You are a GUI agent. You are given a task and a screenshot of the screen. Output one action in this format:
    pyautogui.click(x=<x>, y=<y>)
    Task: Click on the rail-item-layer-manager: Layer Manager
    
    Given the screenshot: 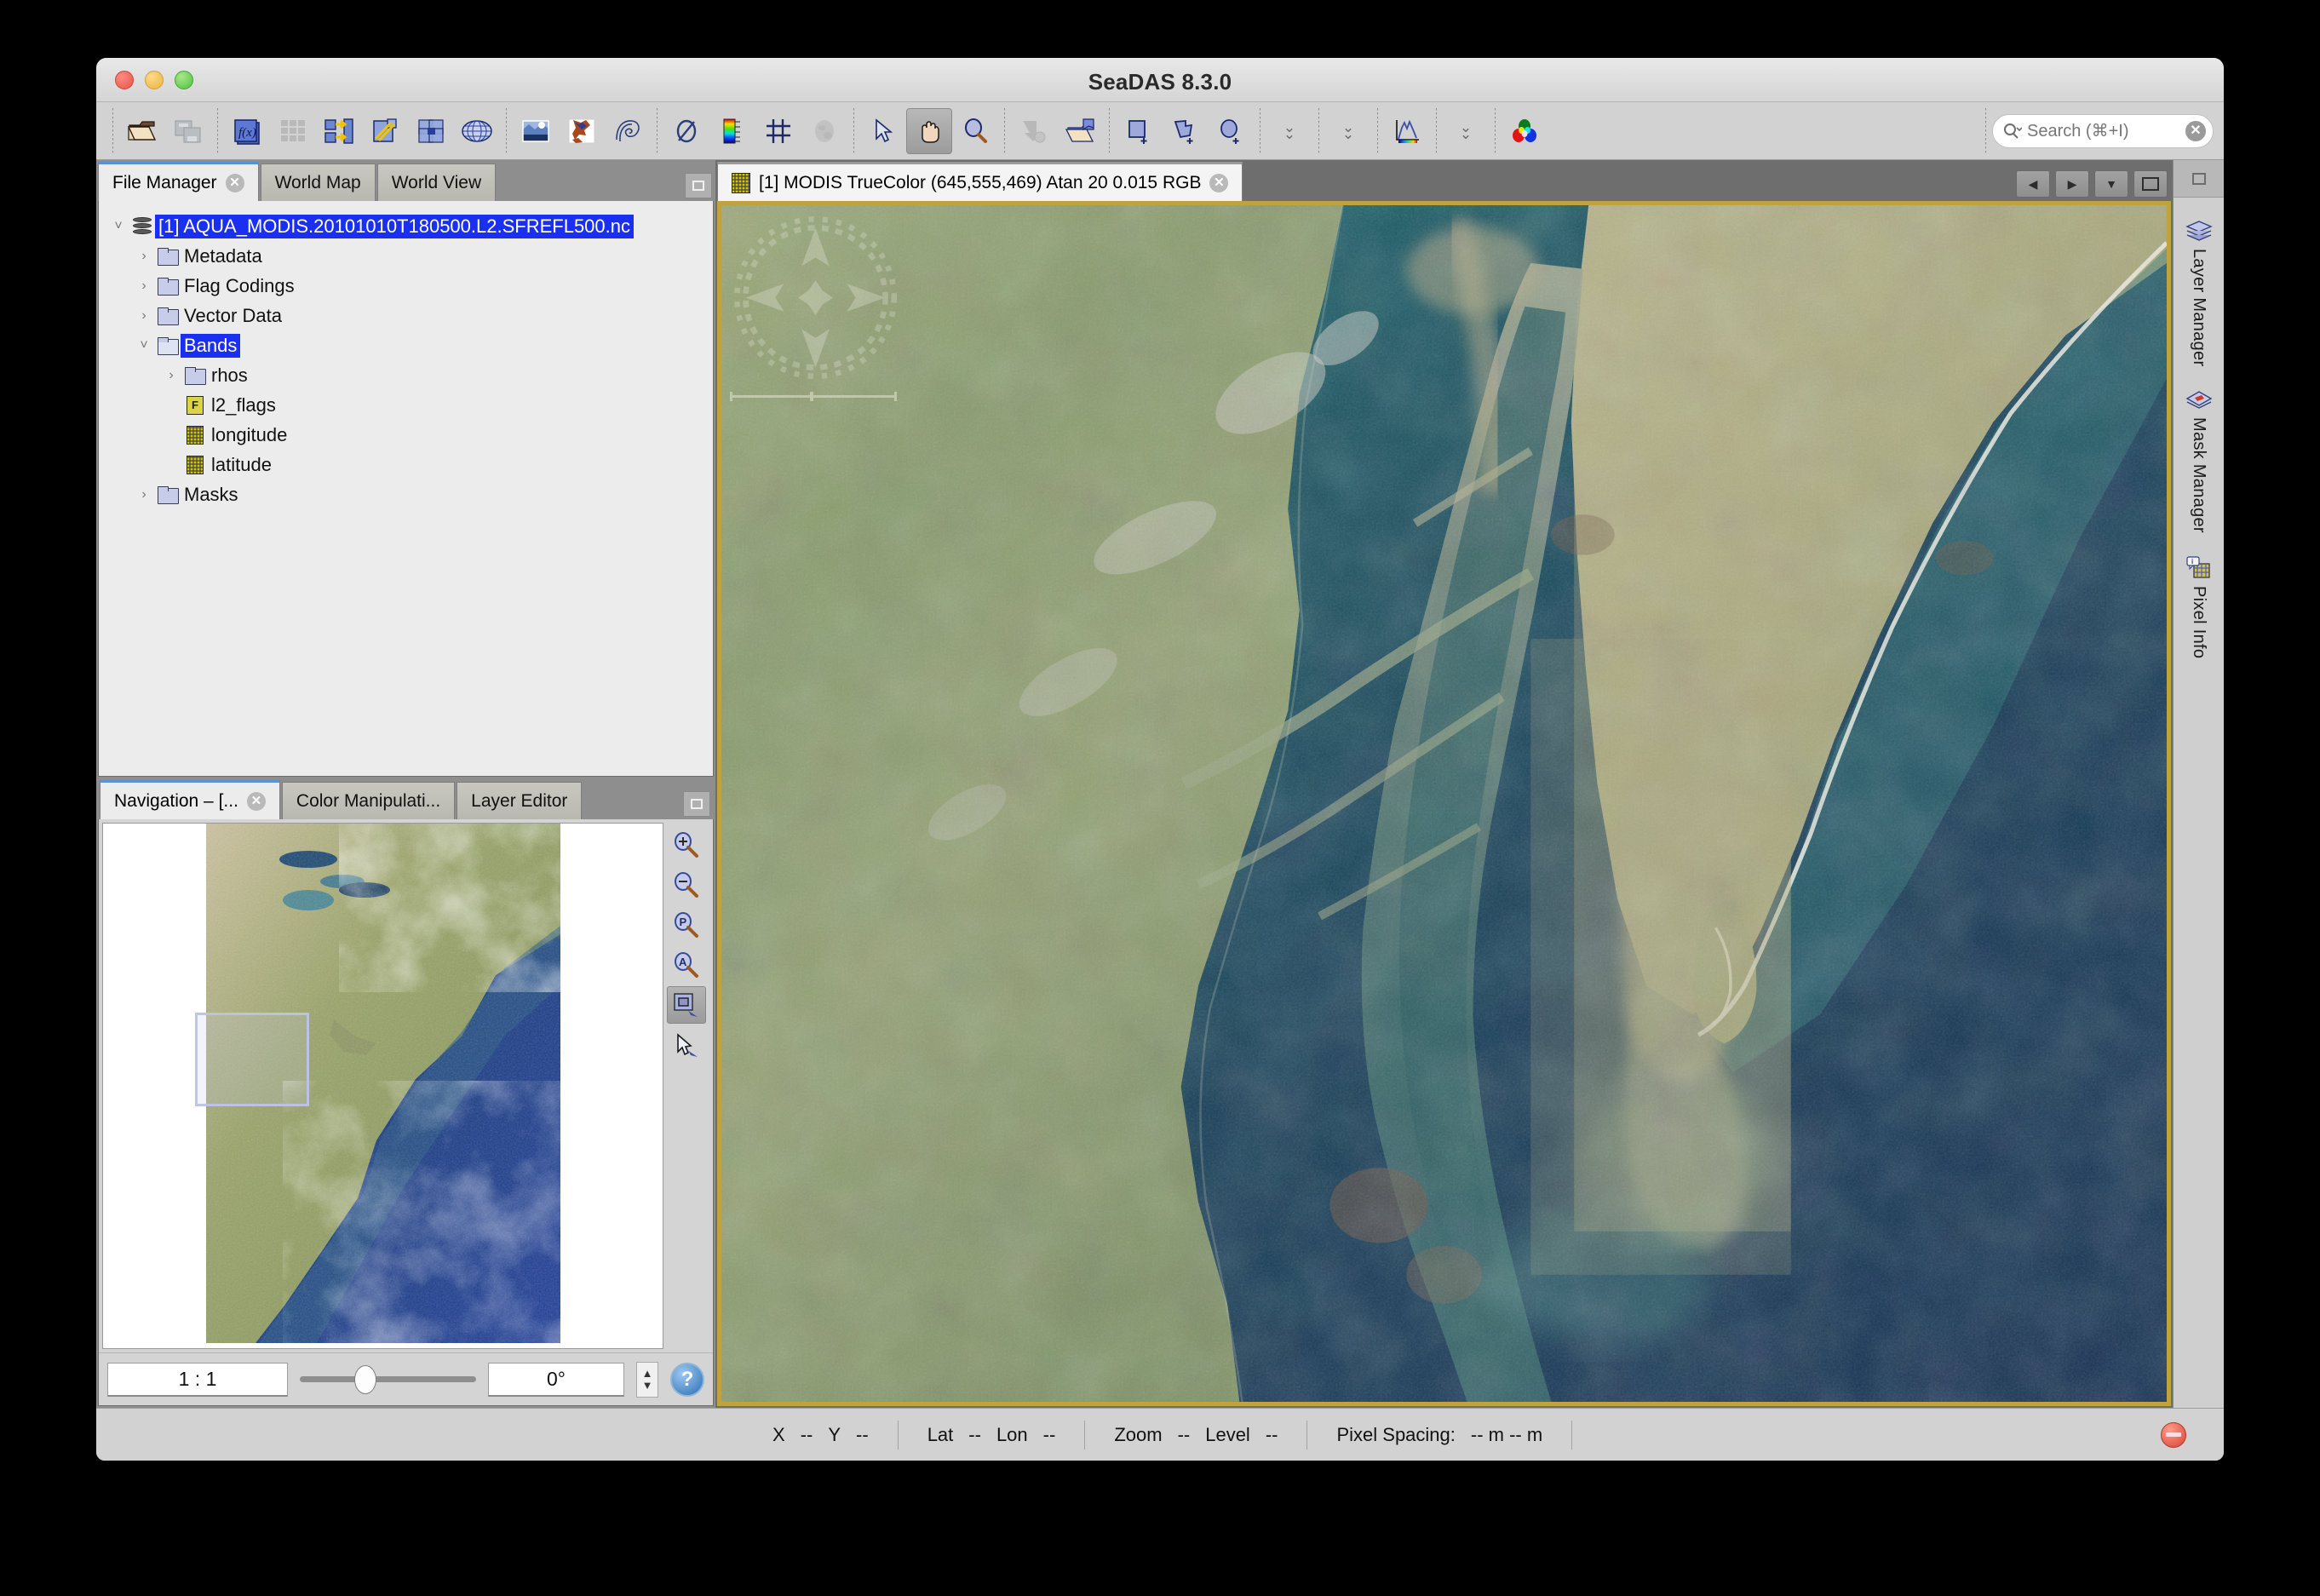 What is the action you would take?
    pyautogui.click(x=2199, y=293)
    